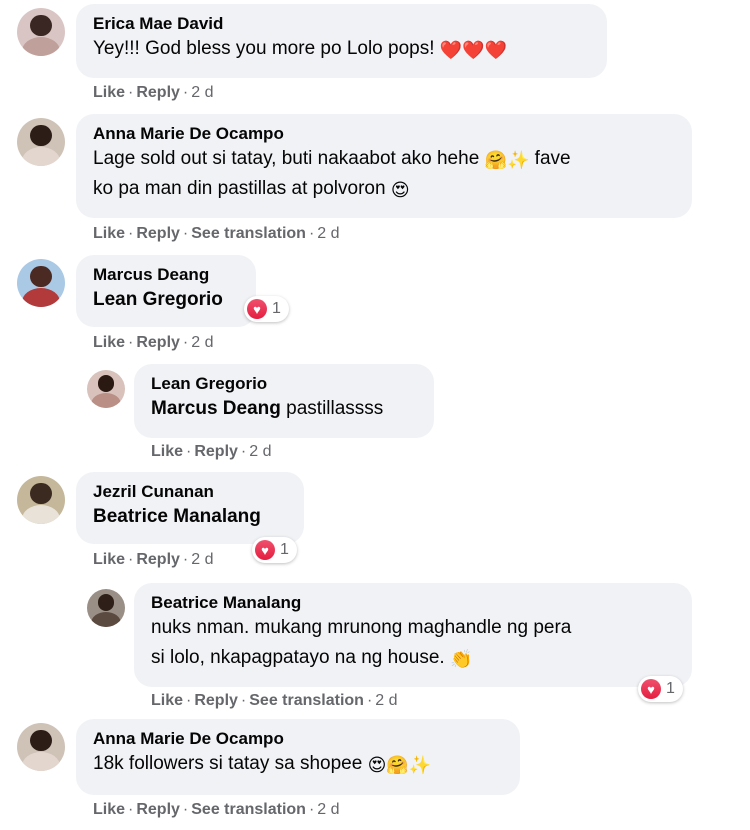 The width and height of the screenshot is (750, 830). I want to click on comment-author: Lean Gregorio, so click(284, 383).